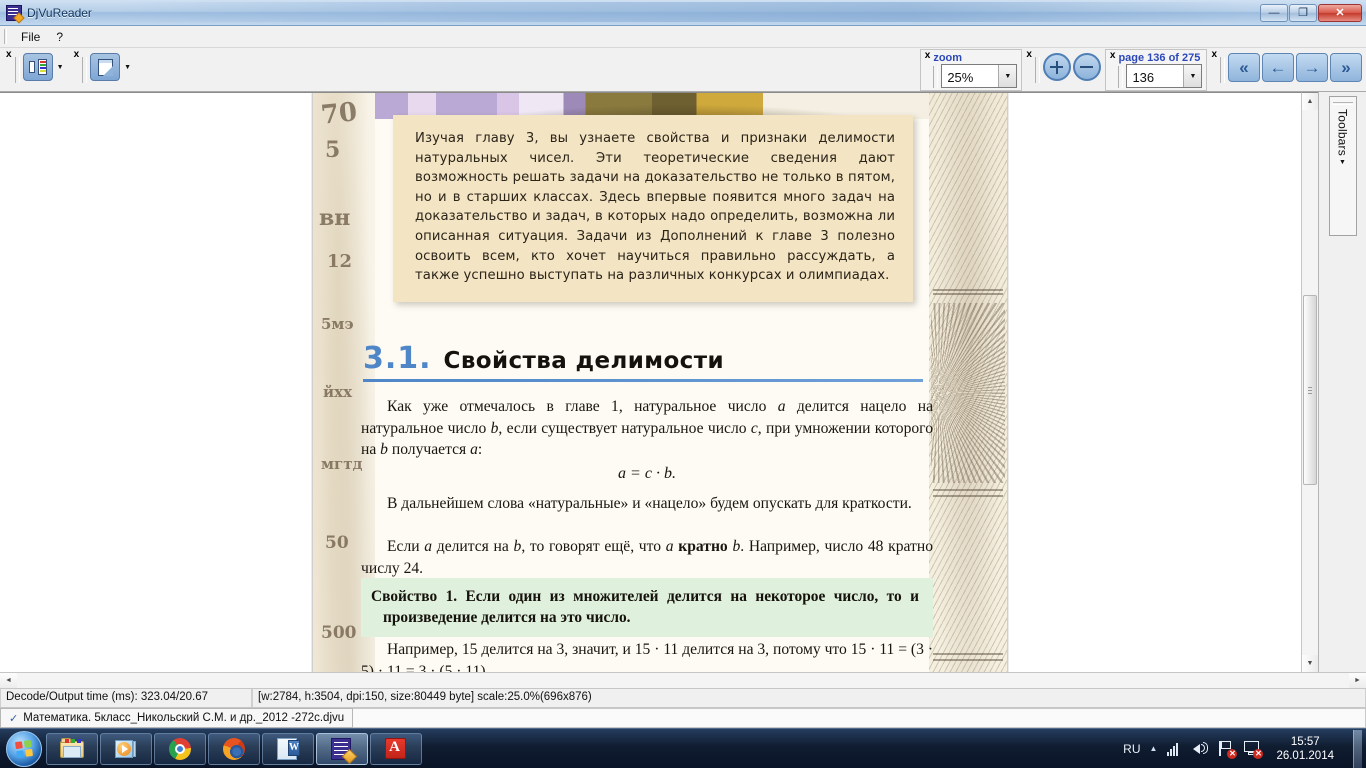  Describe the element at coordinates (1357, 680) in the screenshot. I see `scroll-right-icon: ►` at that location.